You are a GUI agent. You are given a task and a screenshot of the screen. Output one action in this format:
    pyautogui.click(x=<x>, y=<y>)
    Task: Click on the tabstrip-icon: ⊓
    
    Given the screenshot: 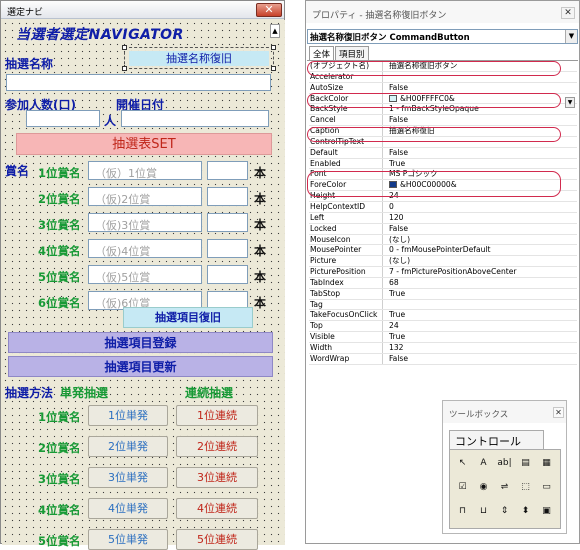 What is the action you would take?
    pyautogui.click(x=462, y=511)
    